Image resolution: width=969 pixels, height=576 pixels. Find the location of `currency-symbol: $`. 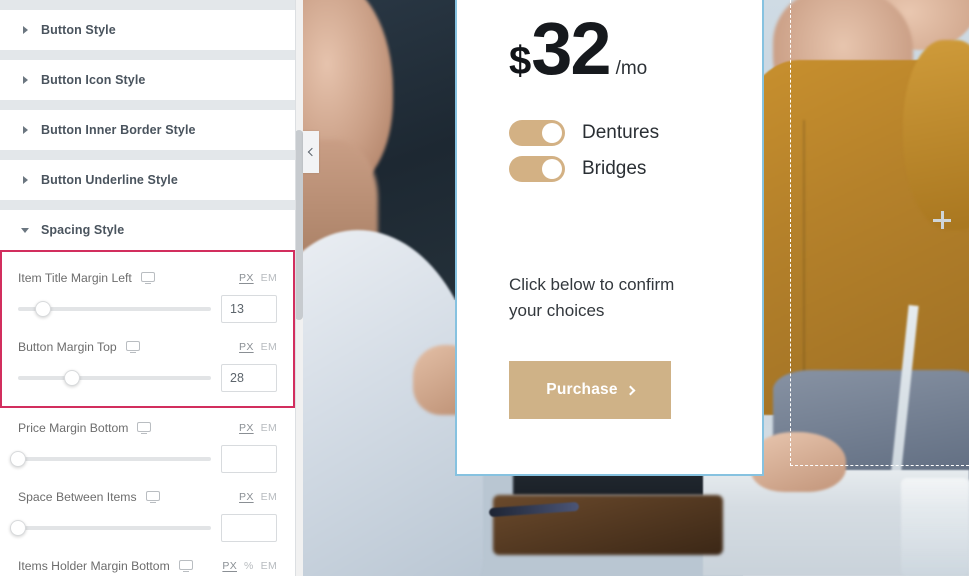

currency-symbol: $ is located at coordinates (520, 61).